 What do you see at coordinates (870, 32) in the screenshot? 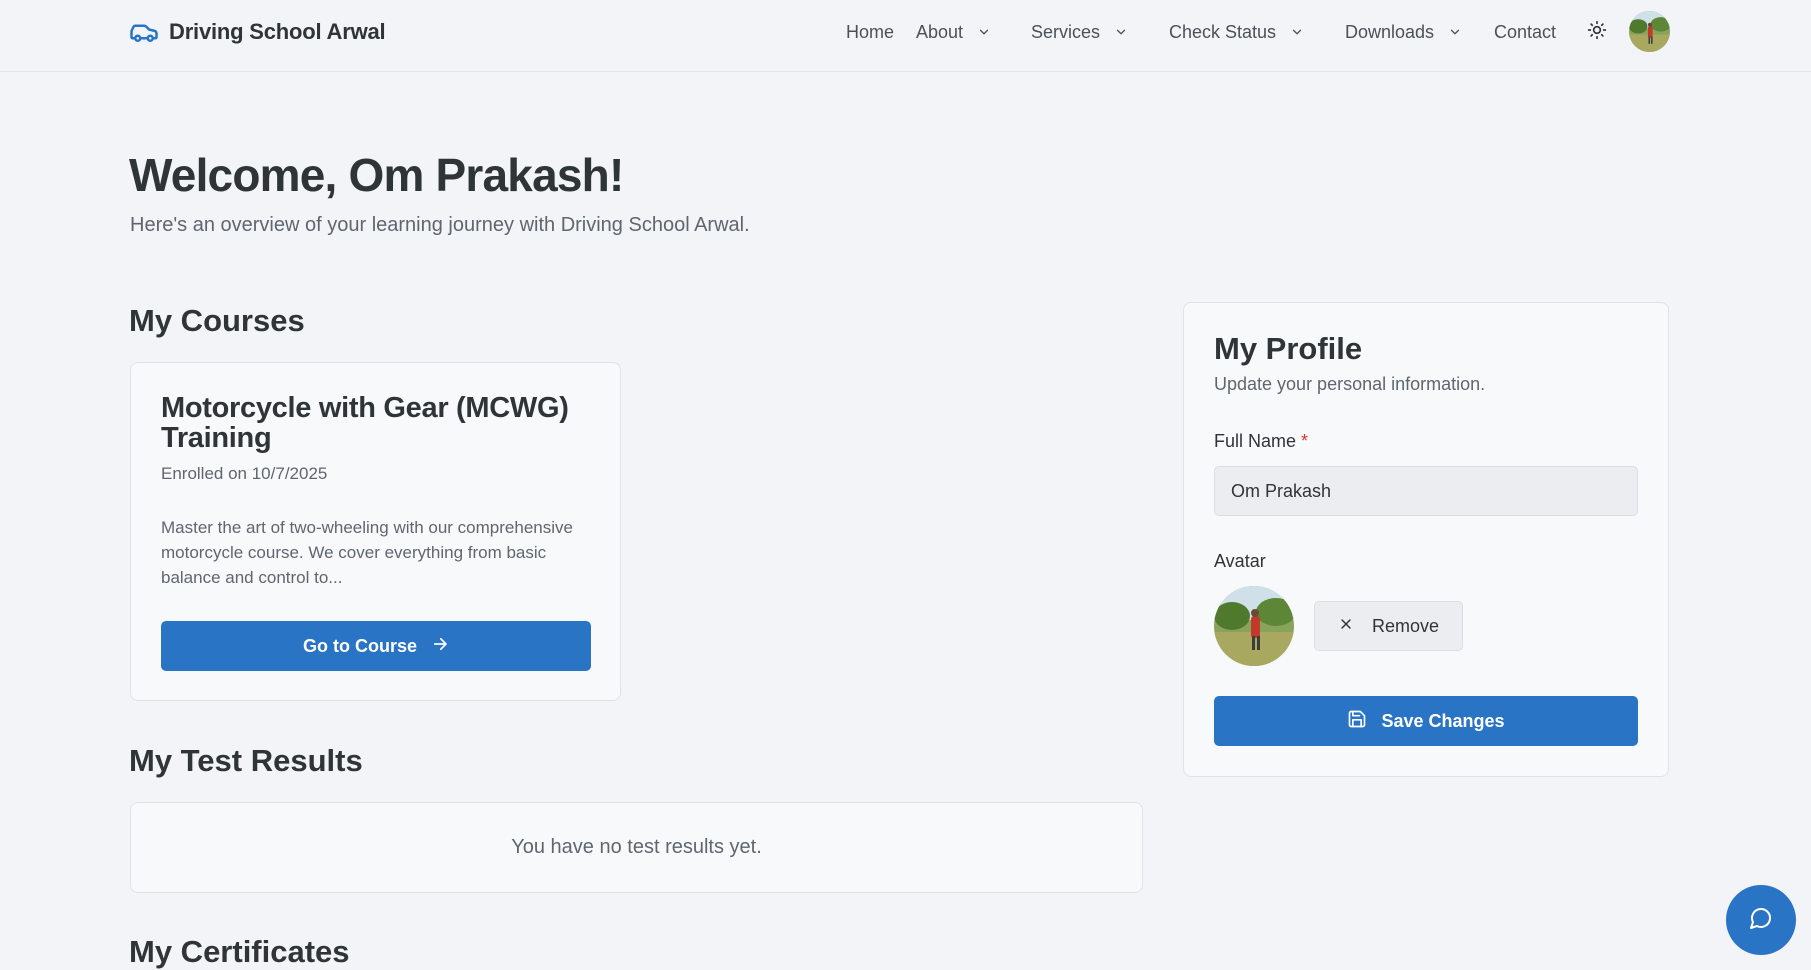
I see `nav-home: Home` at bounding box center [870, 32].